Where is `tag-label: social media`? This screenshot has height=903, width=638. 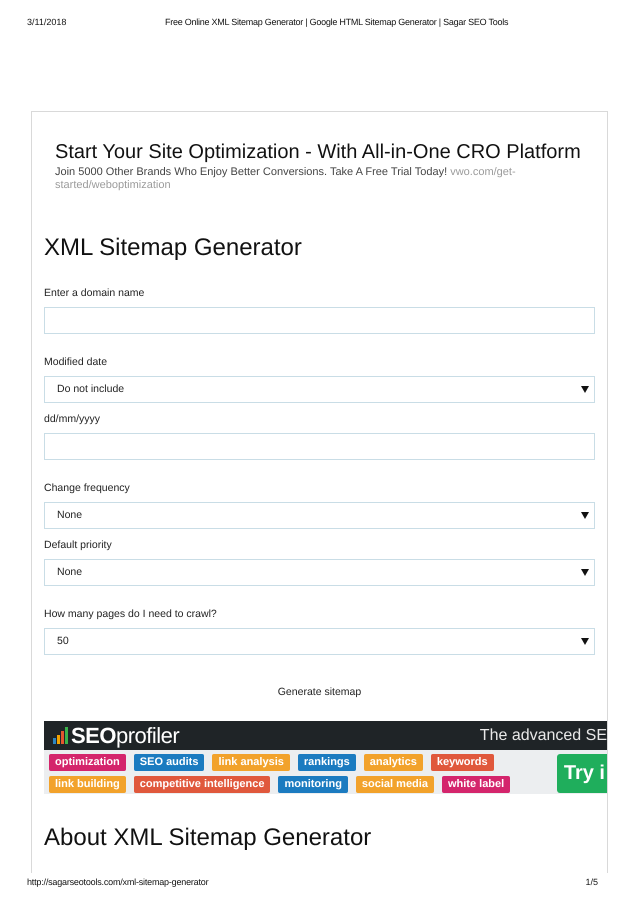
tag-label: social media is located at coordinates (395, 784).